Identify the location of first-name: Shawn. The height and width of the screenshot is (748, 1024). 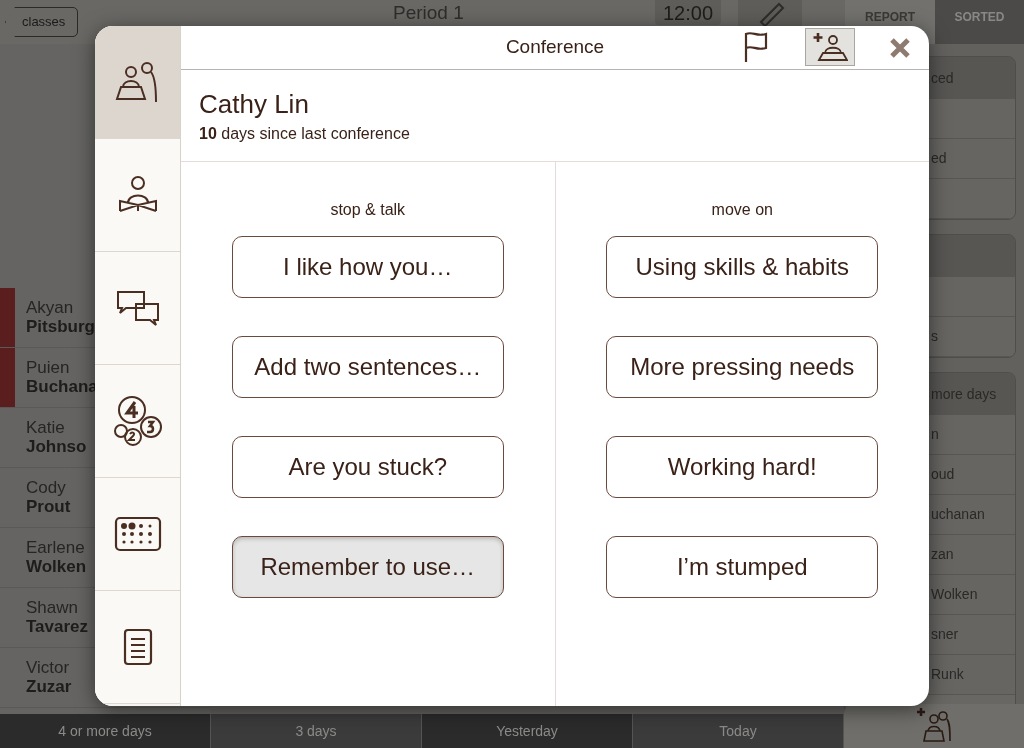
(52, 607).